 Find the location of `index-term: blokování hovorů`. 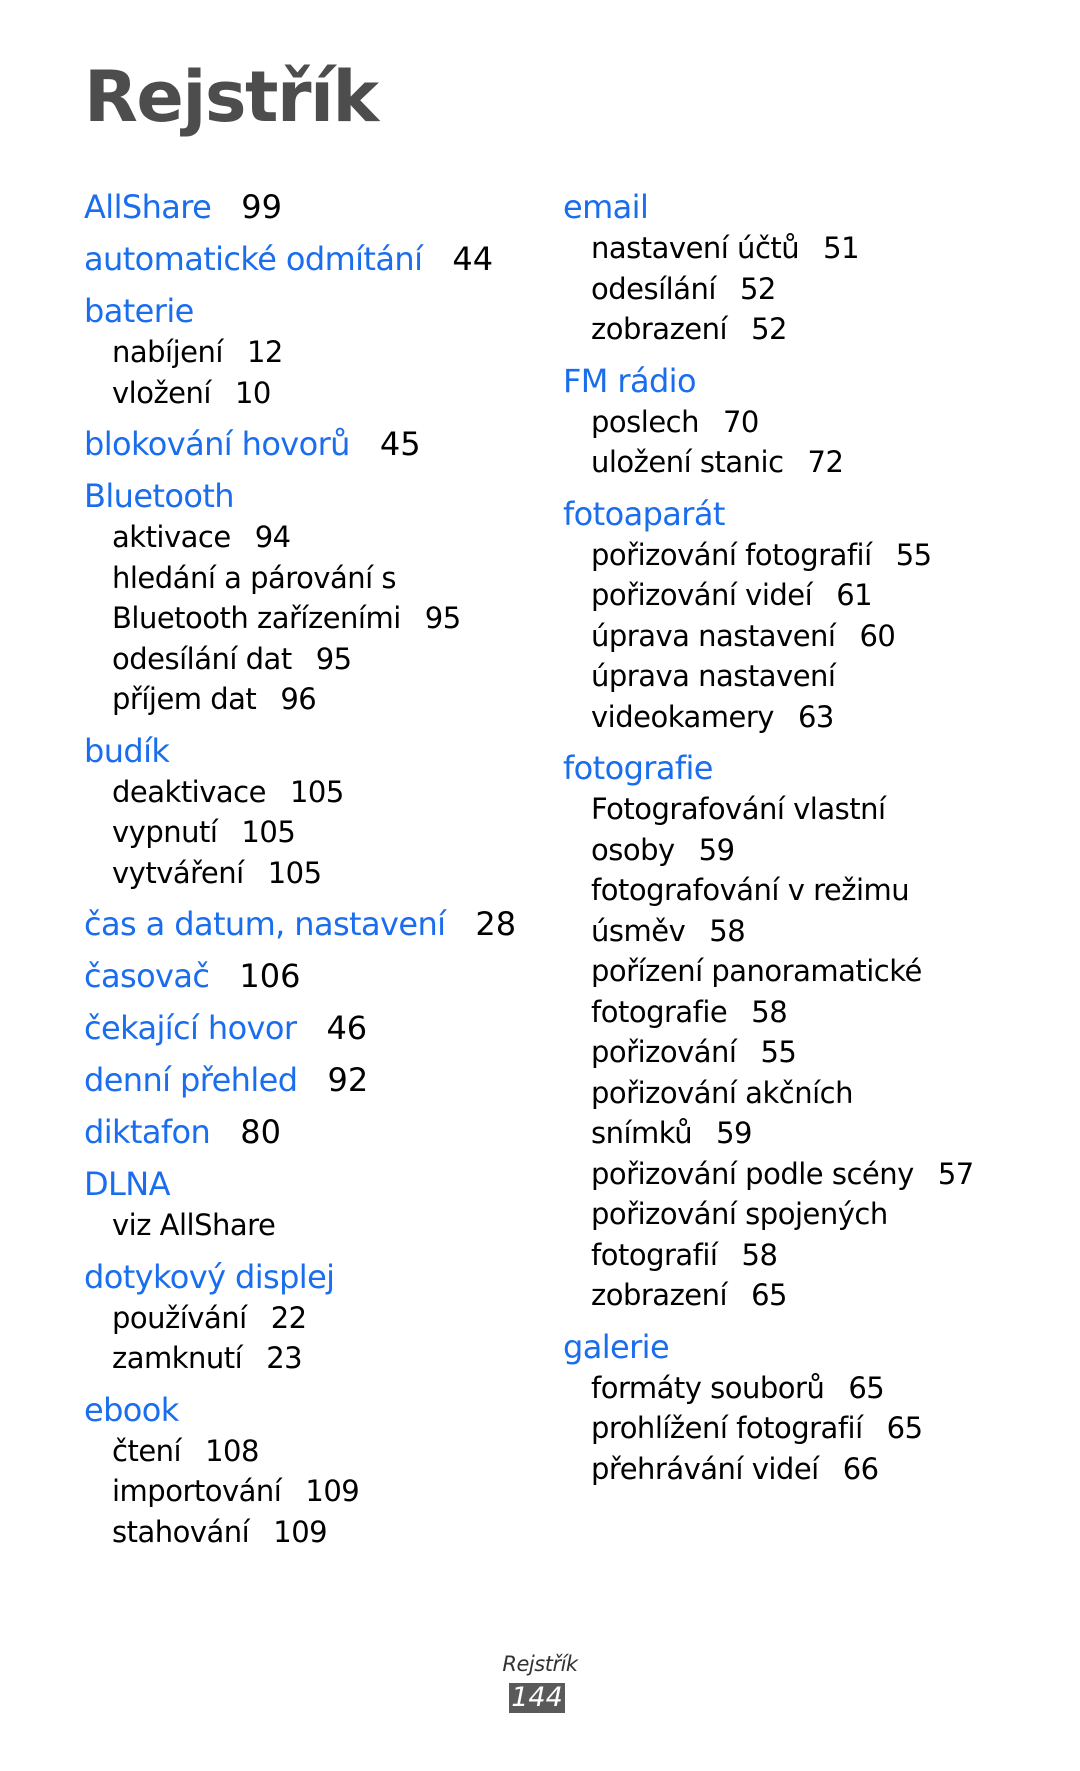

index-term: blokování hovorů is located at coordinates (217, 444).